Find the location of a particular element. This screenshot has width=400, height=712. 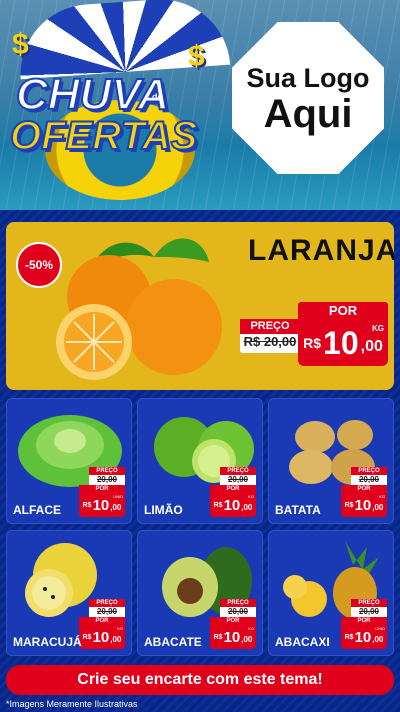

product-name: LIMÃO is located at coordinates (163, 510).